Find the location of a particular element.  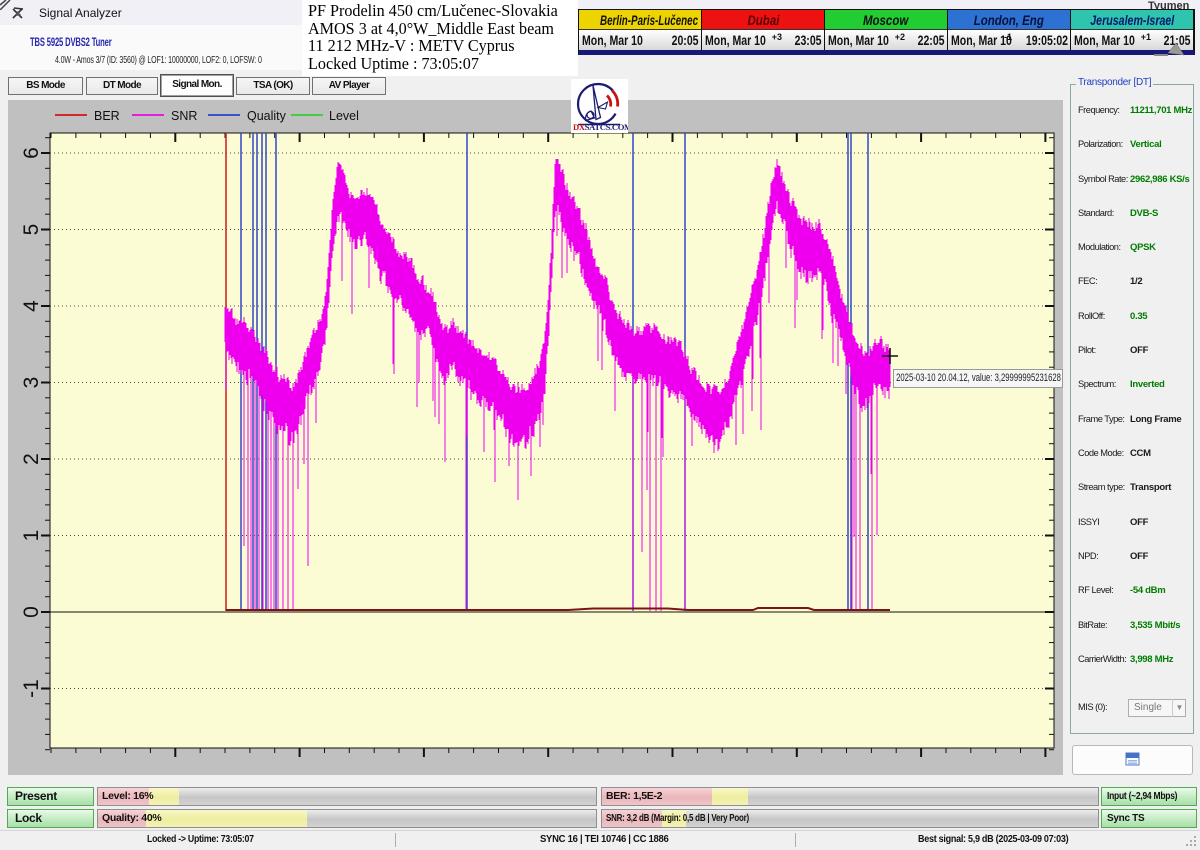

svg-text: 0 is located at coordinates (31, 612).